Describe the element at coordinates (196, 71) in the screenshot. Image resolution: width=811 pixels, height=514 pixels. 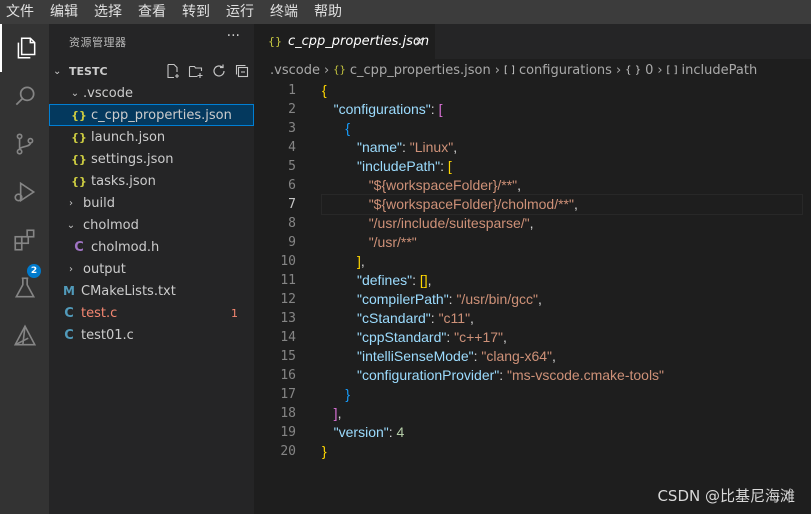
I see `new-folder-icon` at that location.